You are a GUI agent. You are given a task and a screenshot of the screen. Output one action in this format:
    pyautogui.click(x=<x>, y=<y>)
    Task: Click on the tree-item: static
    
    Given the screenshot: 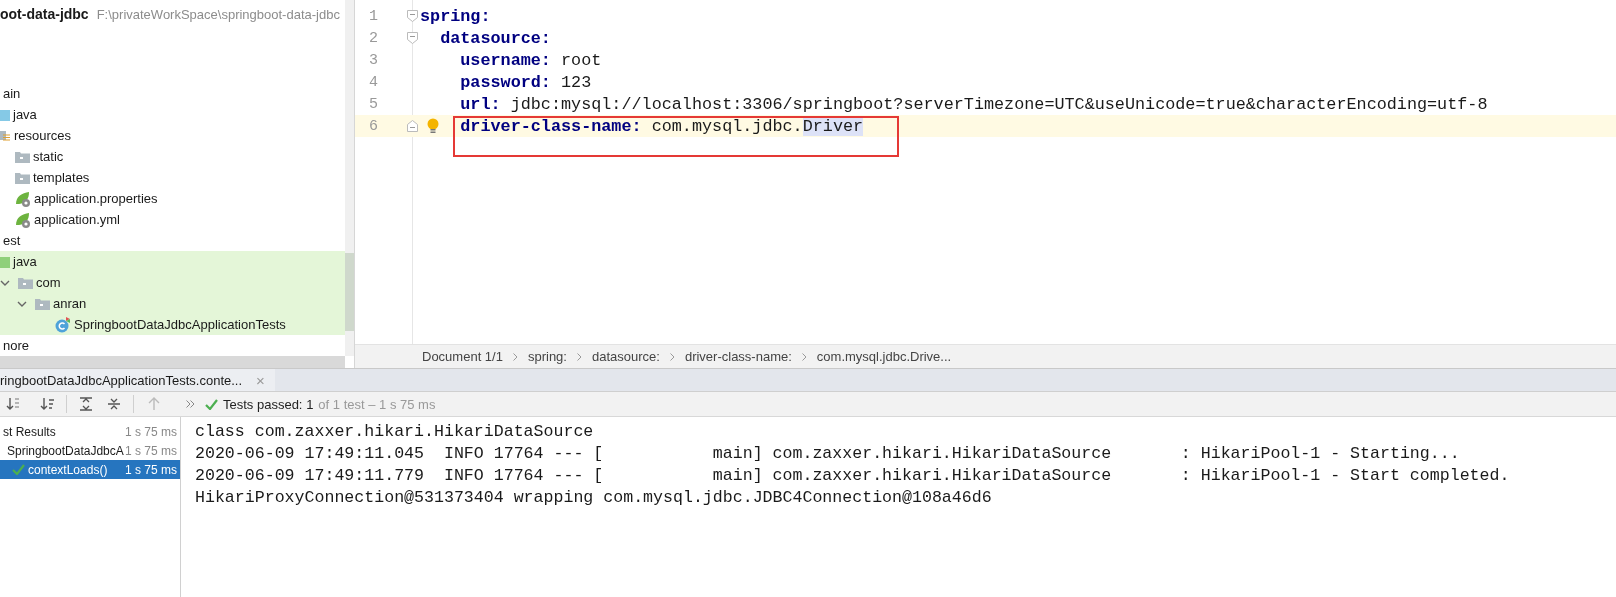 What is the action you would take?
    pyautogui.click(x=172, y=157)
    